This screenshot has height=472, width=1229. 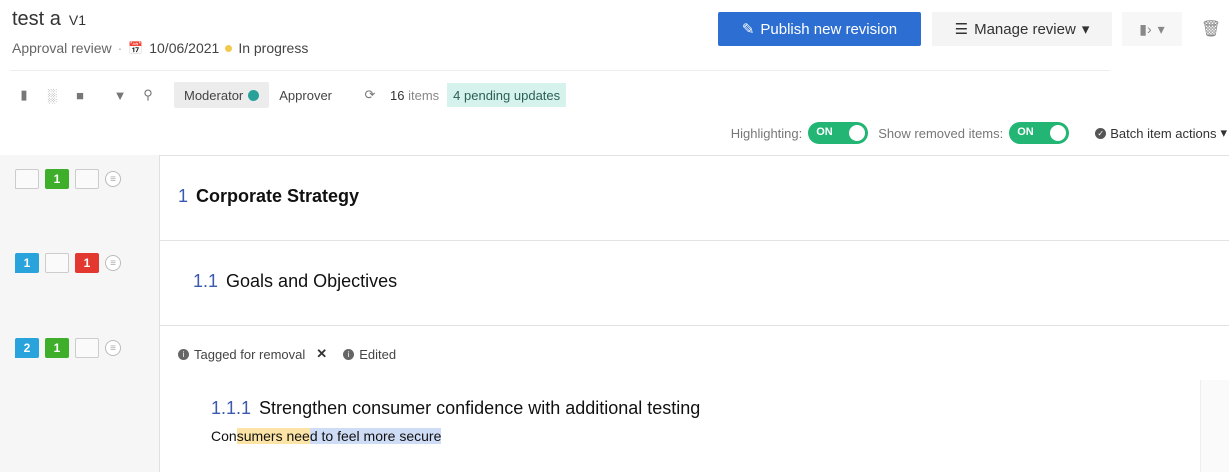 I want to click on approver-label: Approver, so click(x=305, y=95).